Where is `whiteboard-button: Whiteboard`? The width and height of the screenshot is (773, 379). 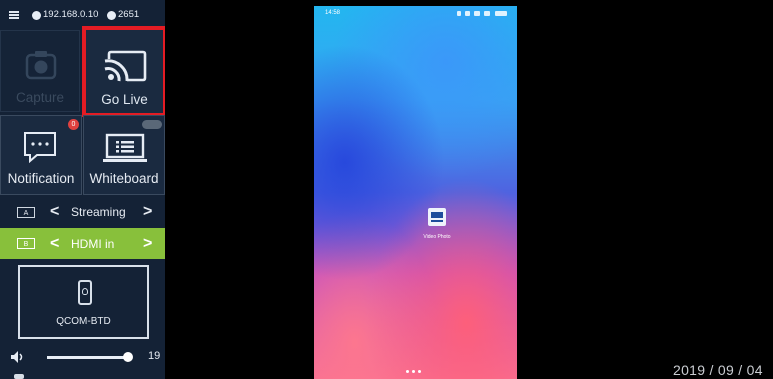 whiteboard-button: Whiteboard is located at coordinates (124, 155).